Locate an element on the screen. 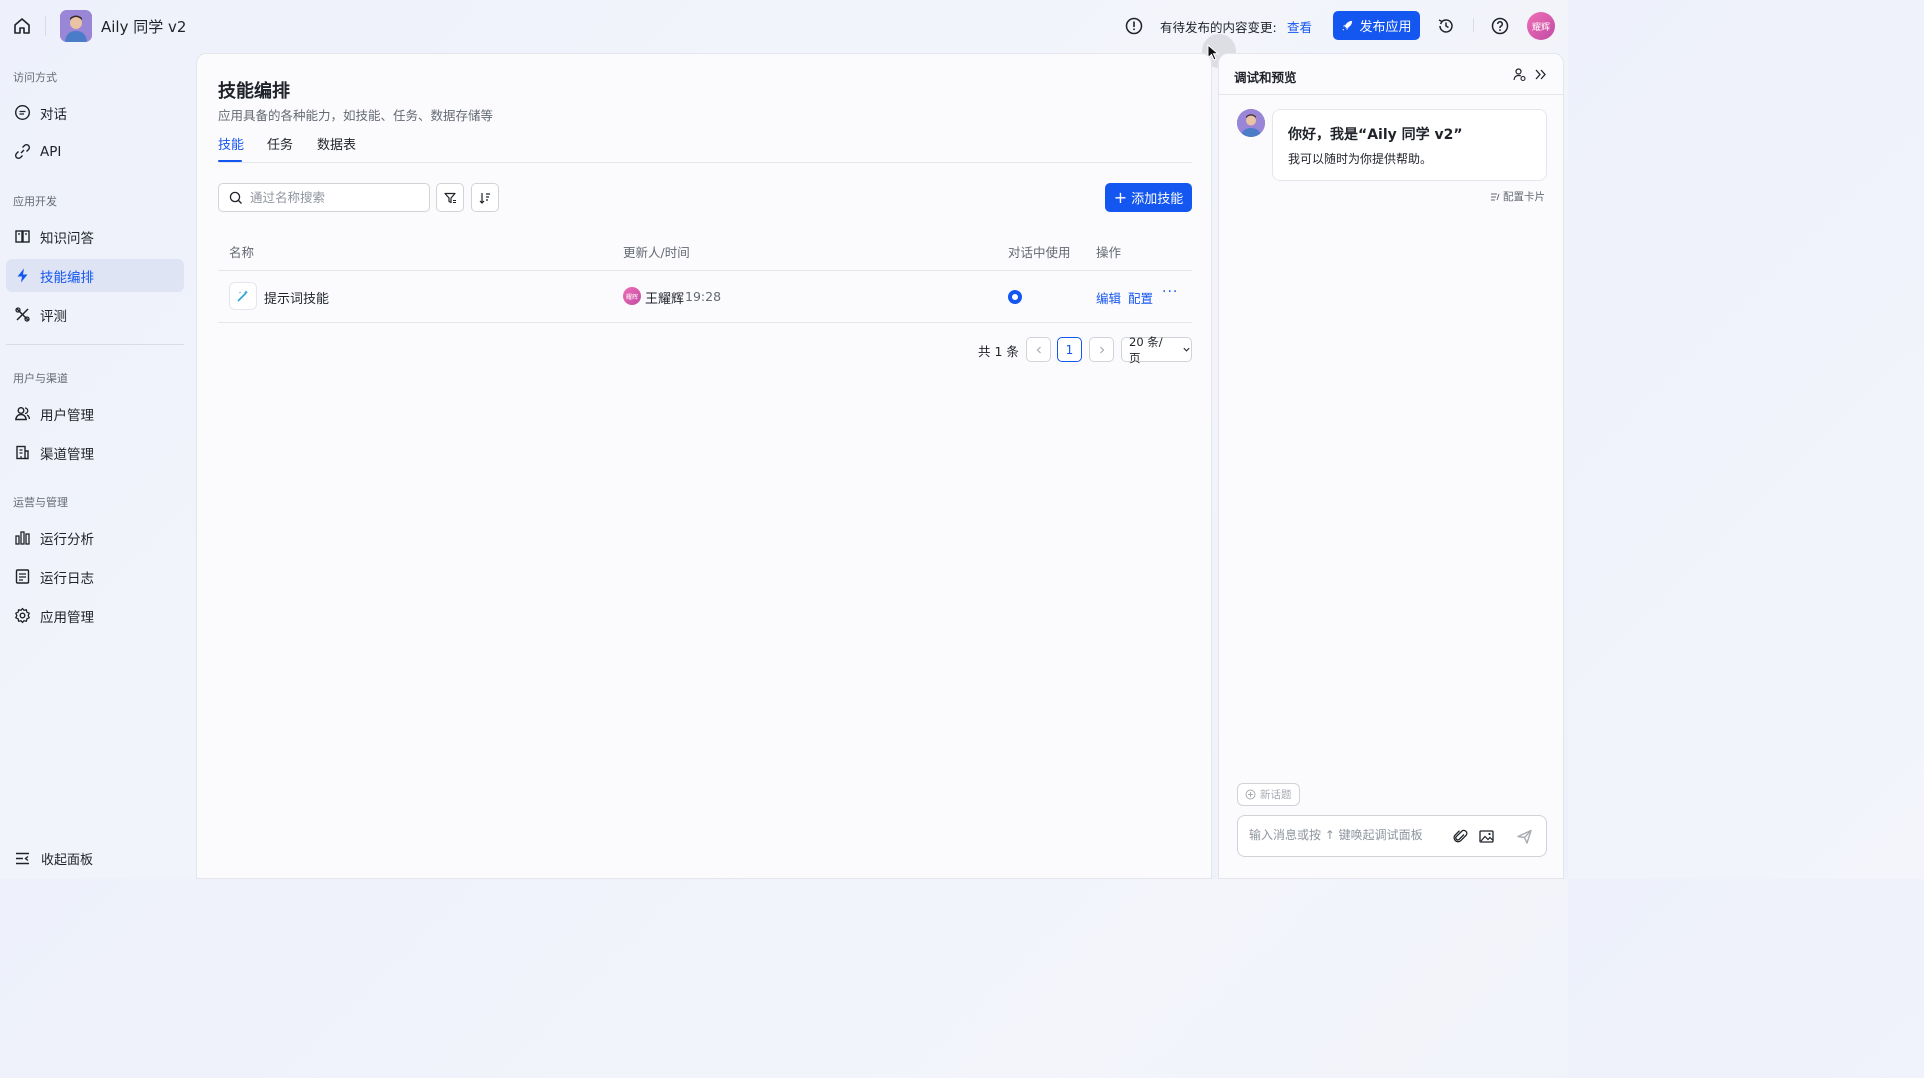 The width and height of the screenshot is (1924, 1078). sort-button is located at coordinates (485, 197).